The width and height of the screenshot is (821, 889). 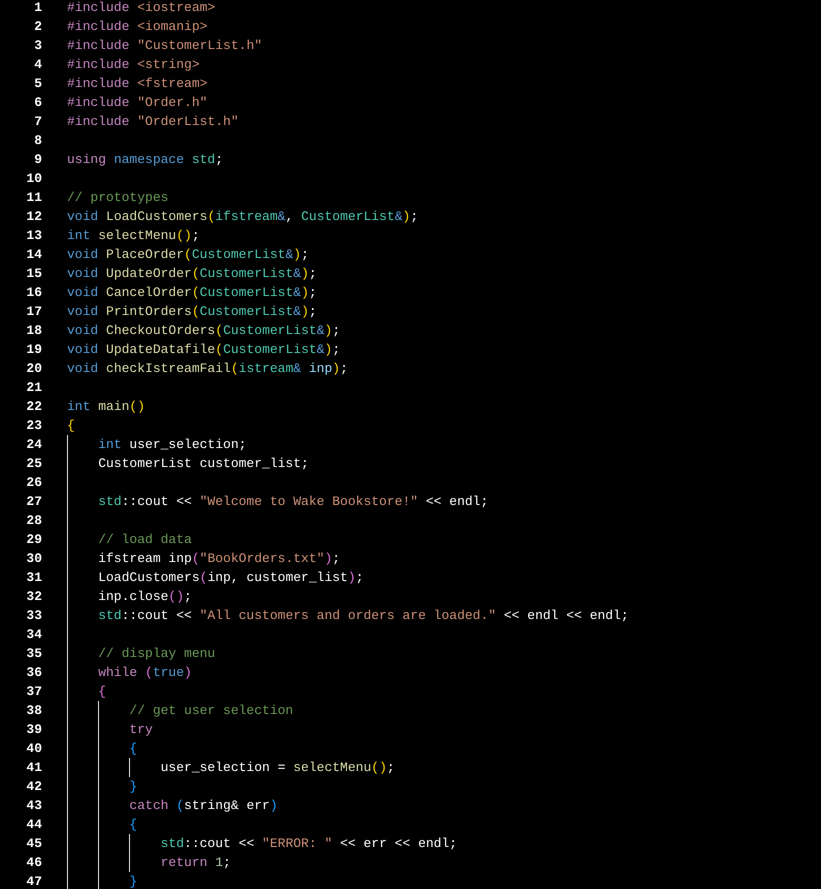 What do you see at coordinates (37, 159) in the screenshot?
I see `line-number: 9` at bounding box center [37, 159].